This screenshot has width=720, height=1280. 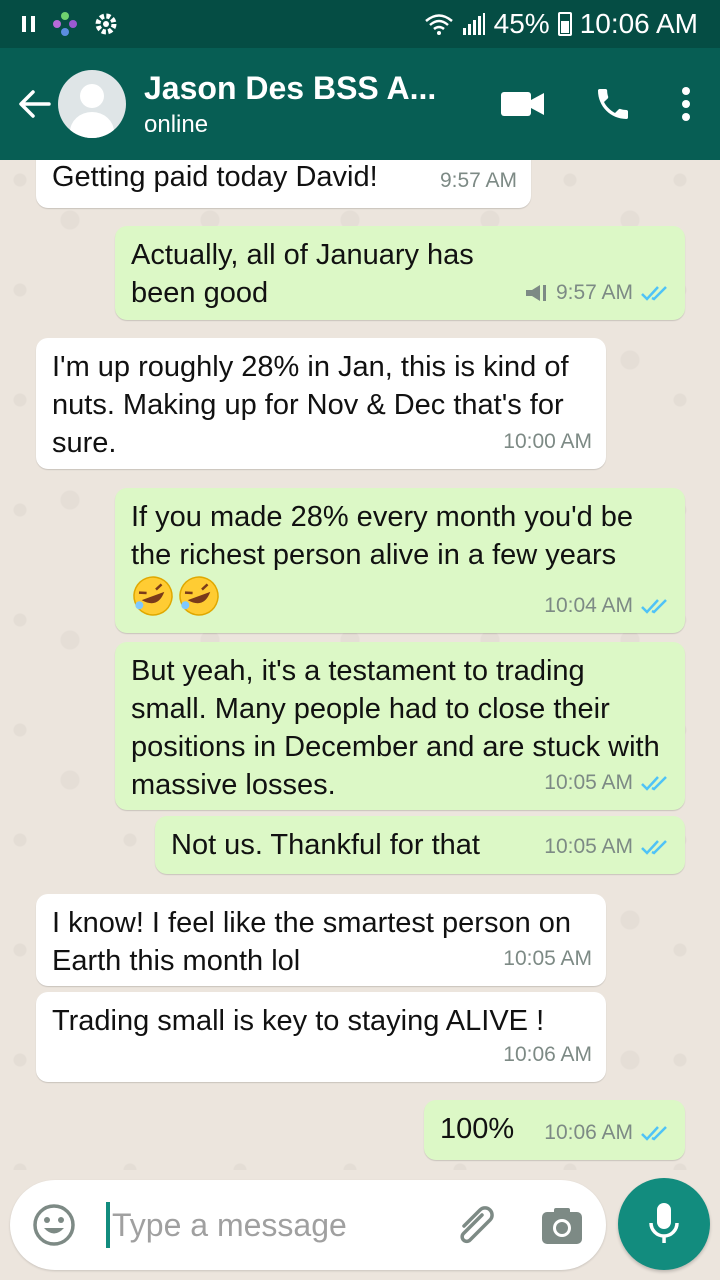 I want to click on status-bar: 45% 10:06 AM, so click(x=360, y=24).